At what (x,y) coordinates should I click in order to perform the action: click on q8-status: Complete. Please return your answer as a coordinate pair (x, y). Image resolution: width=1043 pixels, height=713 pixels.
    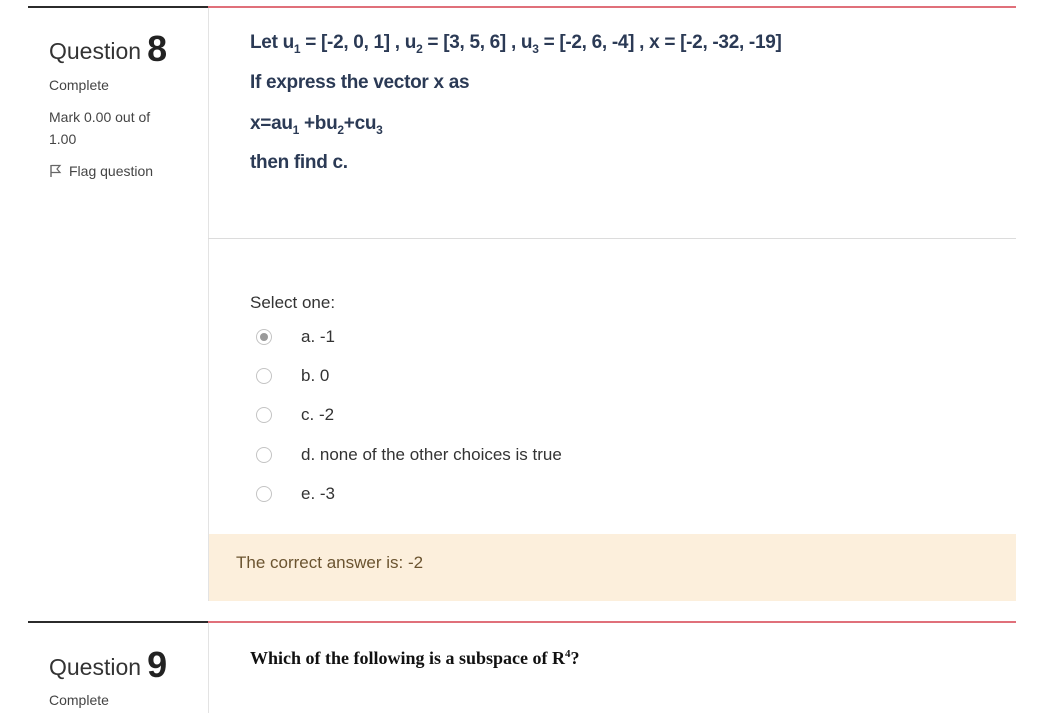
    Looking at the image, I should click on (79, 85).